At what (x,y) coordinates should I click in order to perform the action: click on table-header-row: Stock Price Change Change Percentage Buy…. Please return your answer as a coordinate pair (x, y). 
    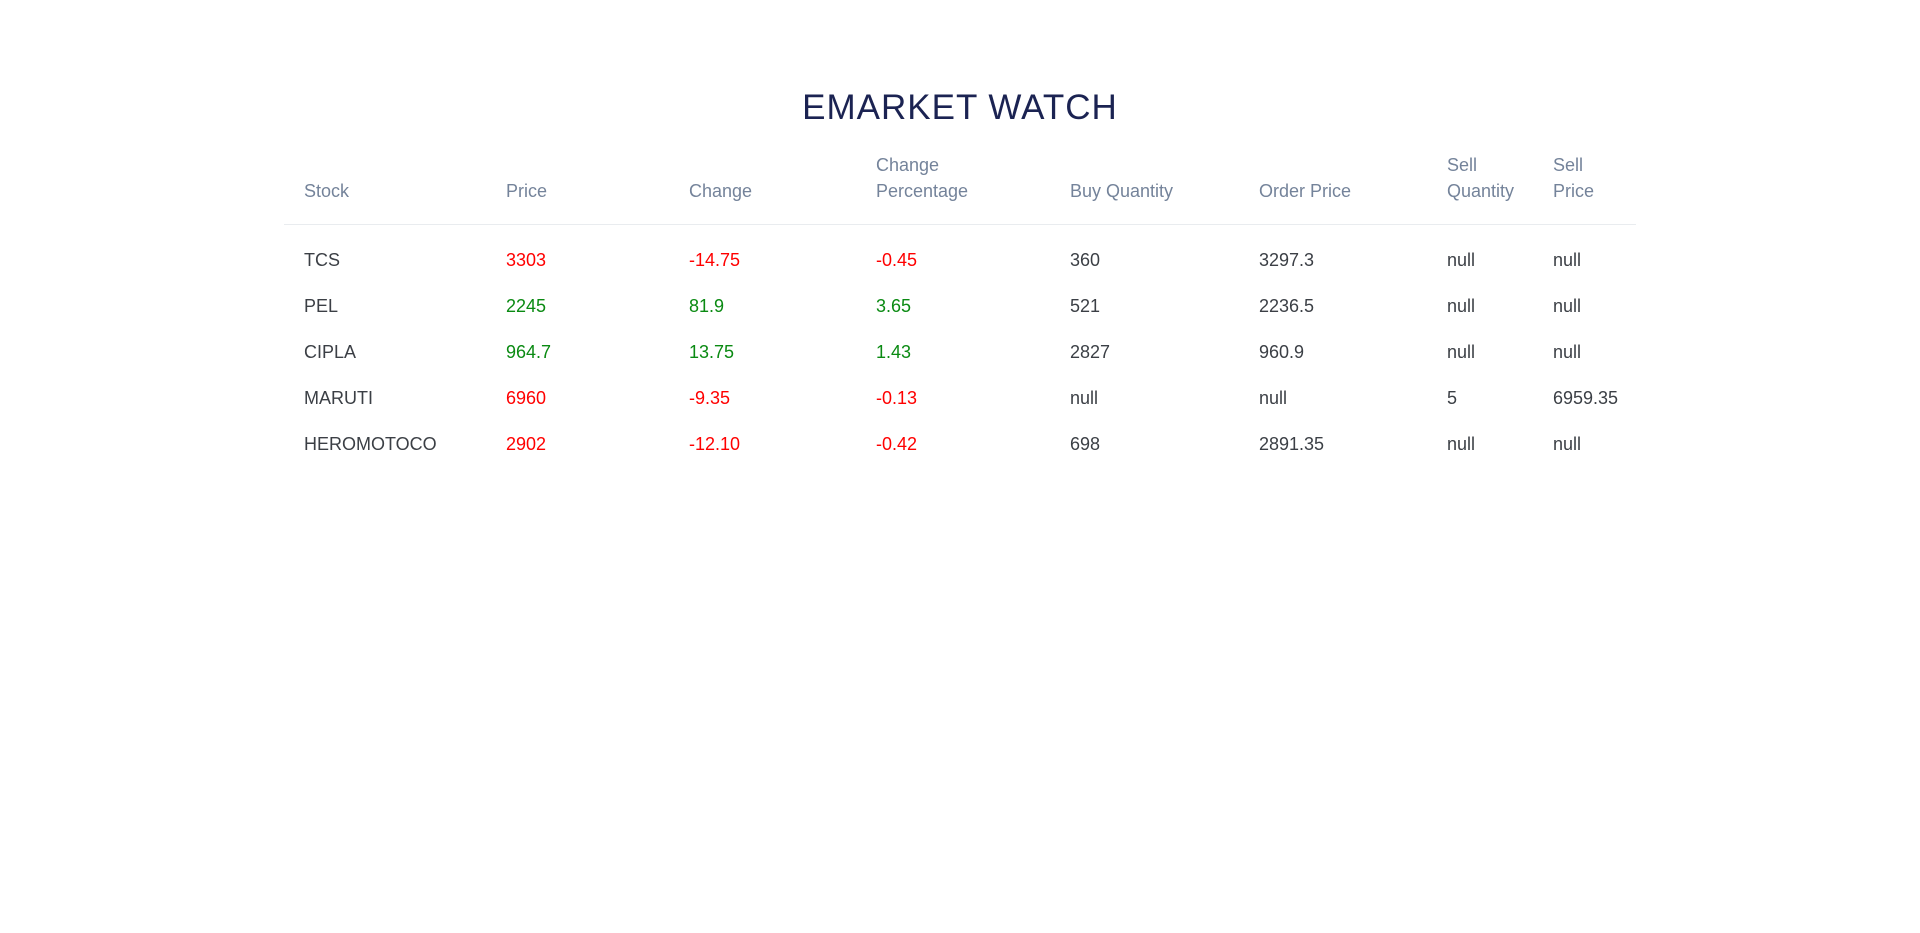
    Looking at the image, I should click on (960, 188).